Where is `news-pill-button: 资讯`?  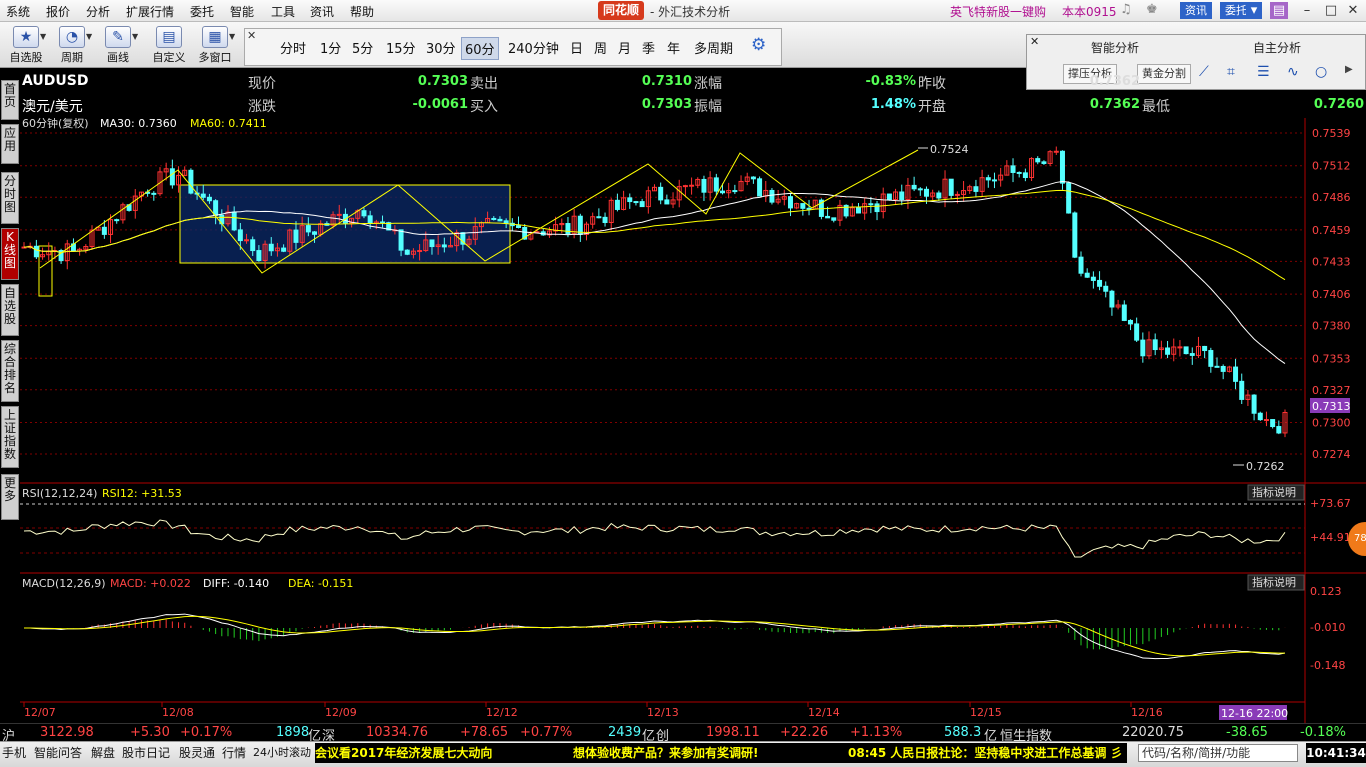
news-pill-button: 资讯 is located at coordinates (1196, 10).